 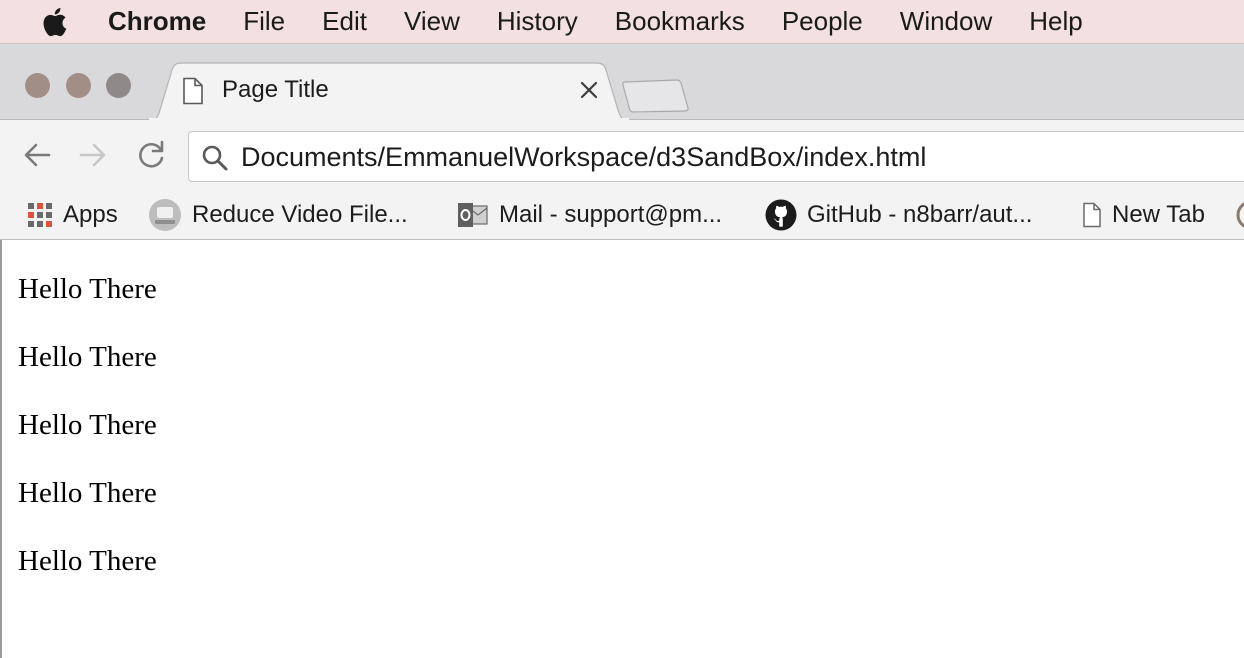 I want to click on menu-app-chrome: Chrome, so click(x=157, y=21).